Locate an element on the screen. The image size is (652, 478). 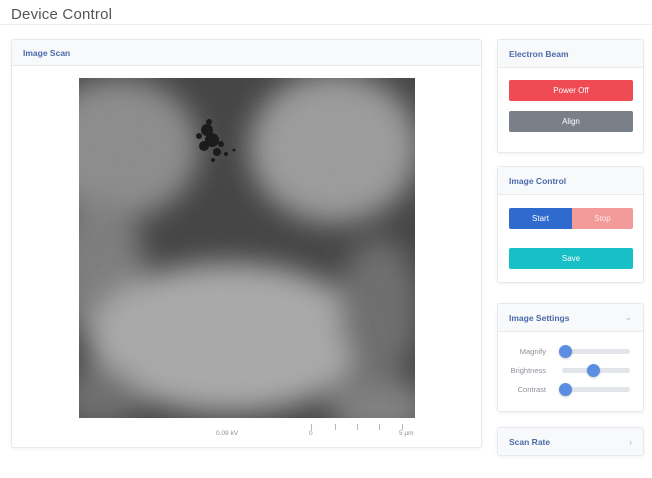
image-settings-title: Image Settings is located at coordinates (539, 317).